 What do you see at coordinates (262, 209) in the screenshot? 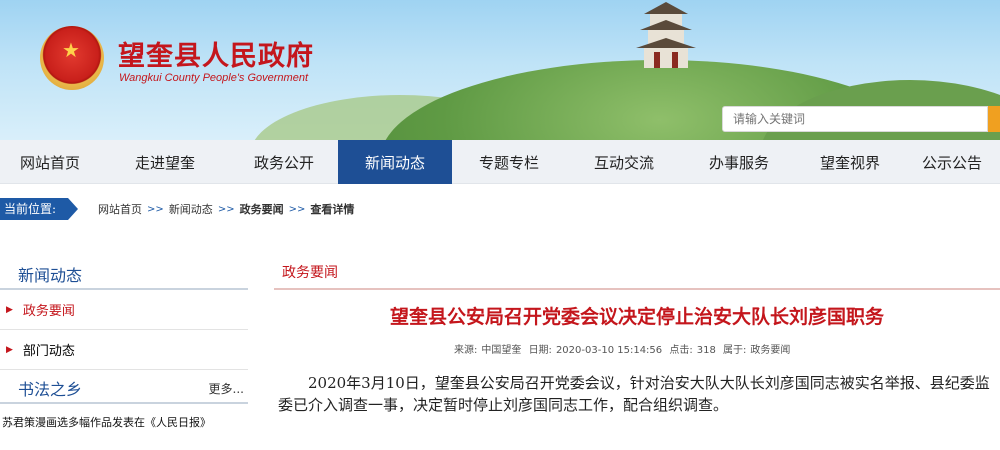
I see `breadcrumb-link-gov-news: 政务要闻` at bounding box center [262, 209].